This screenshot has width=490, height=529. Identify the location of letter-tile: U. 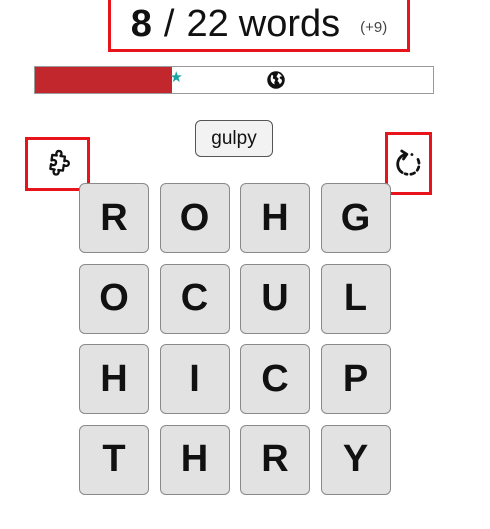
(275, 298).